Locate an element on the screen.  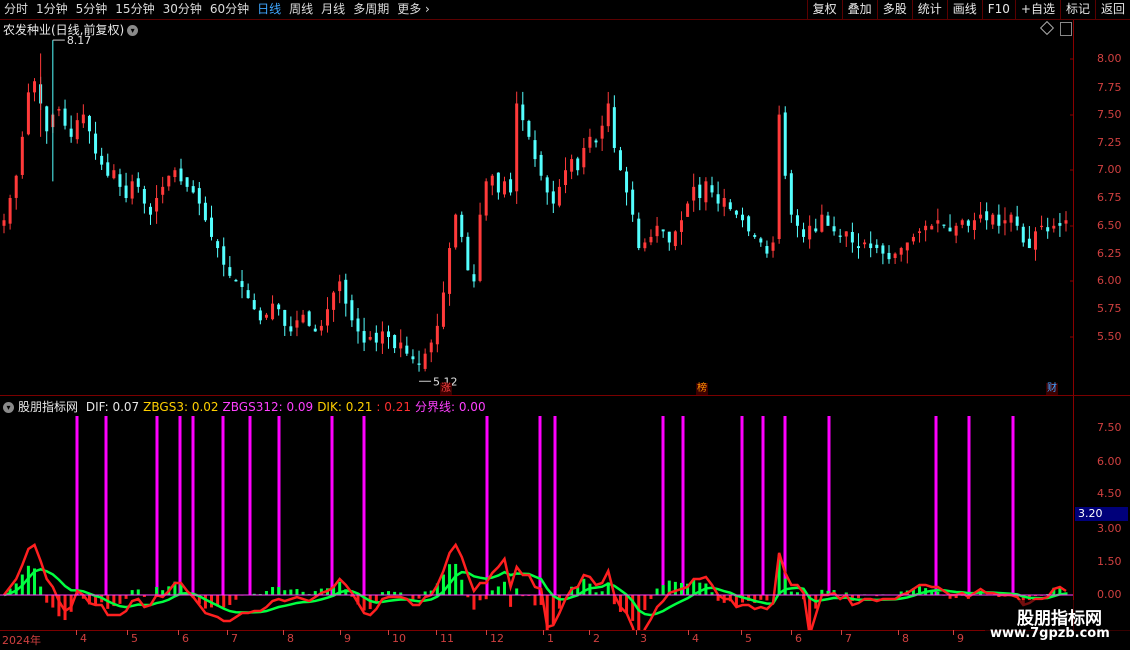
date-tick-label: 7 is located at coordinates (848, 638).